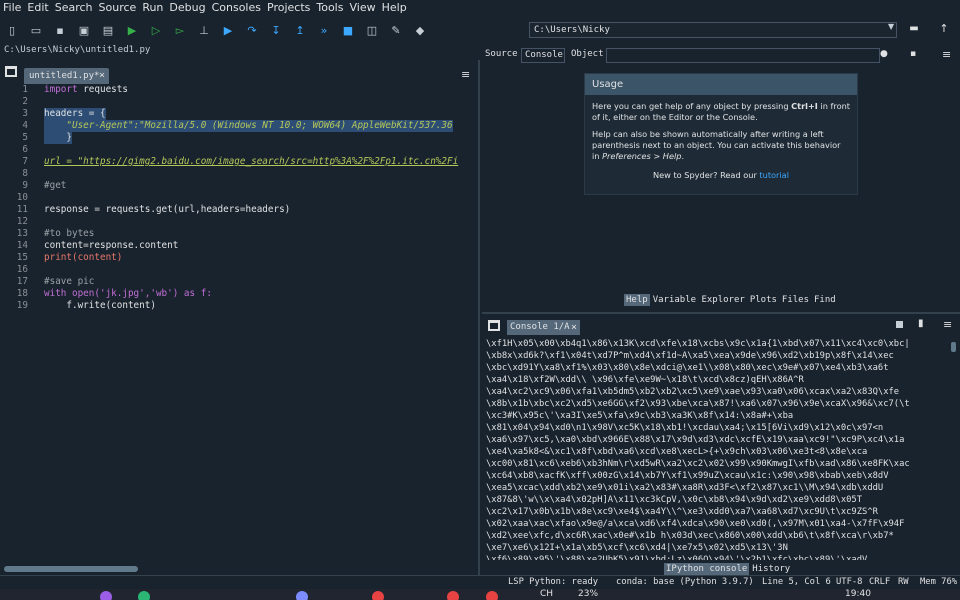  What do you see at coordinates (698, 300) in the screenshot?
I see `tab-variable-explorer: Variable Explorer` at bounding box center [698, 300].